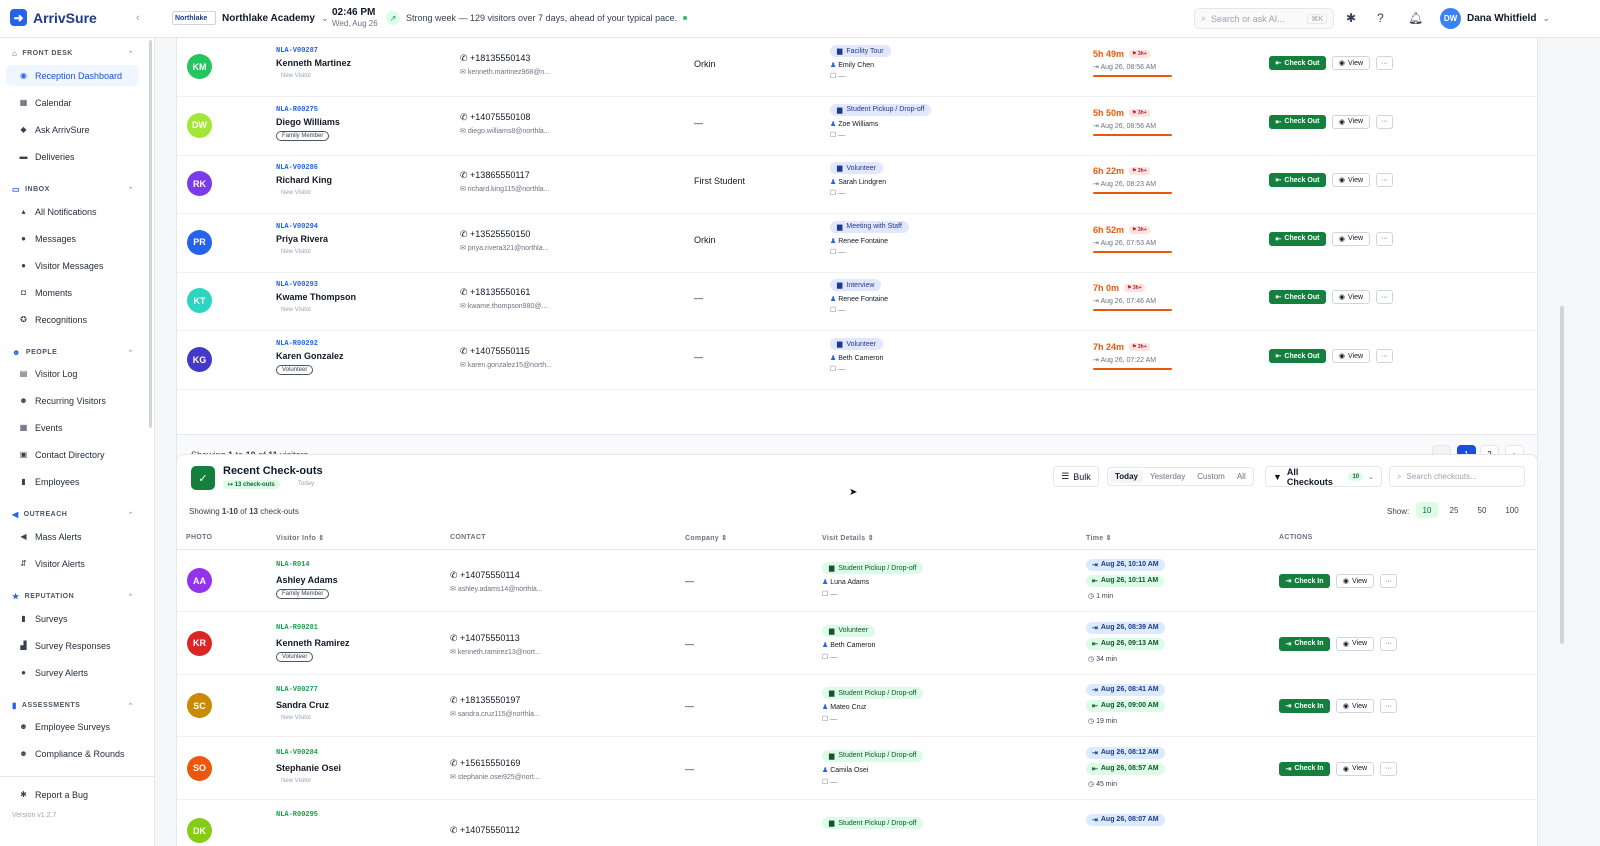 The width and height of the screenshot is (1600, 846). What do you see at coordinates (297, 690) in the screenshot?
I see `visitor-id: NLA-V00277` at bounding box center [297, 690].